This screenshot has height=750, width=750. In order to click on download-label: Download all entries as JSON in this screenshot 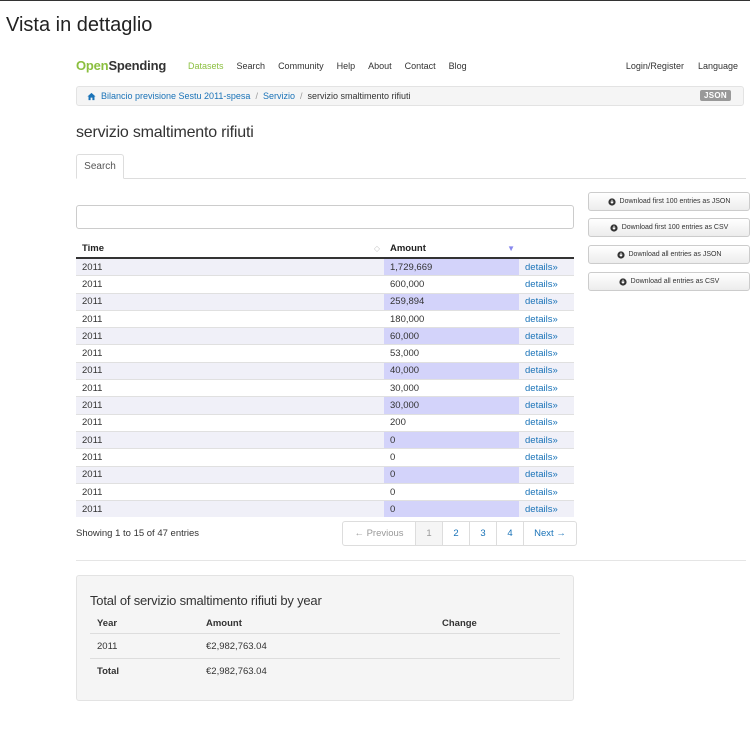, I will do `click(675, 254)`.